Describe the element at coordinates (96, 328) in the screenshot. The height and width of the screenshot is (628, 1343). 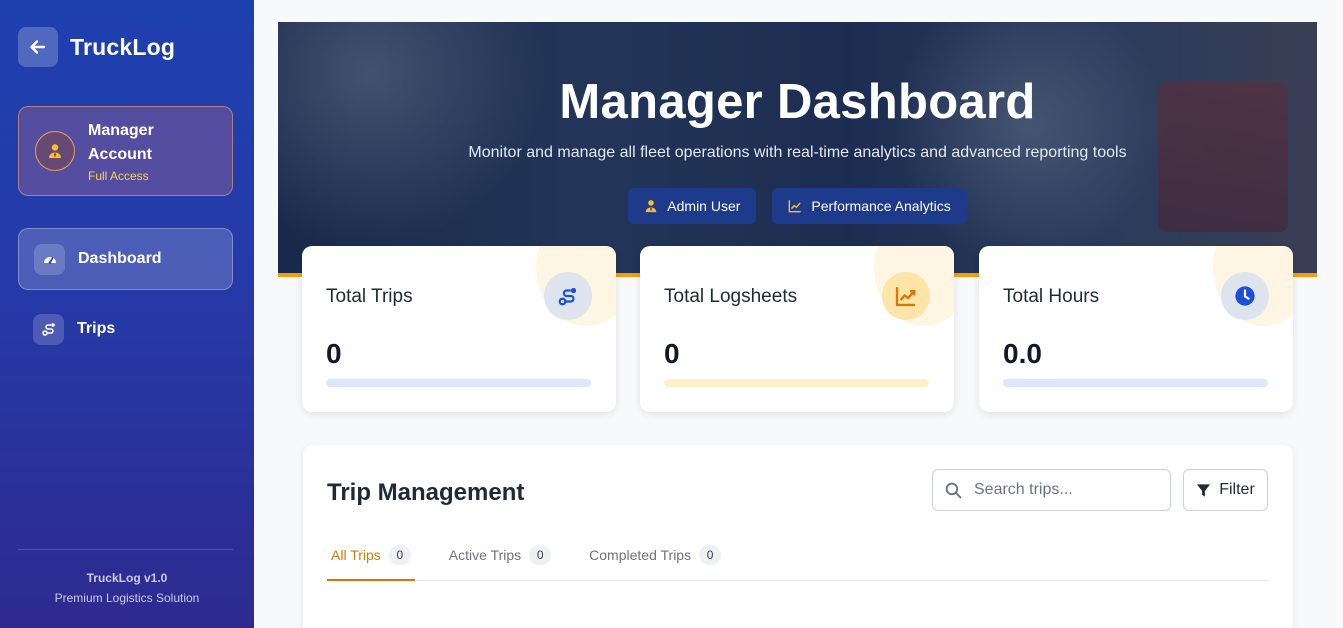
I see `sidebar-item-label: Trips` at that location.